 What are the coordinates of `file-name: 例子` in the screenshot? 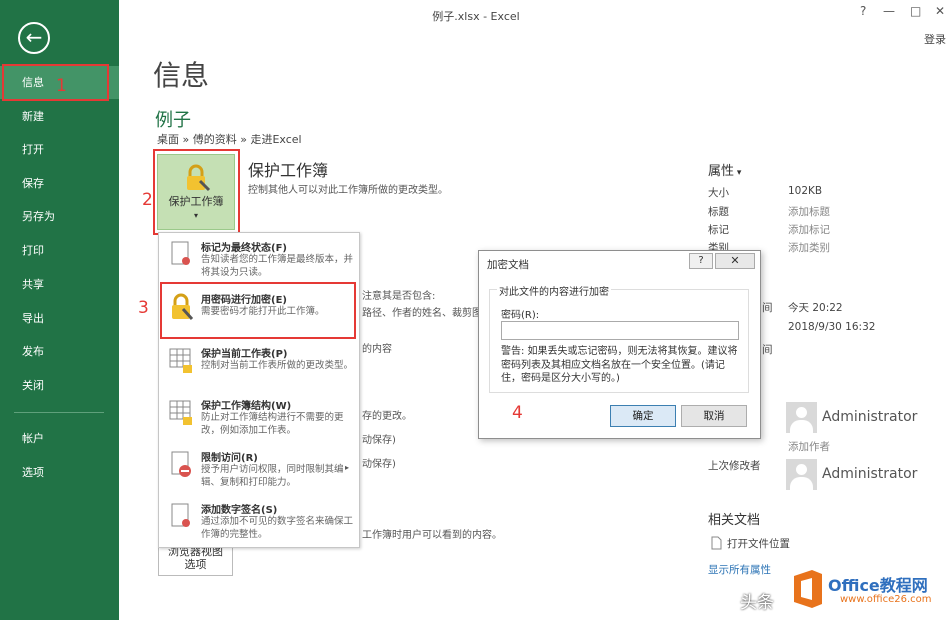 It's located at (173, 120).